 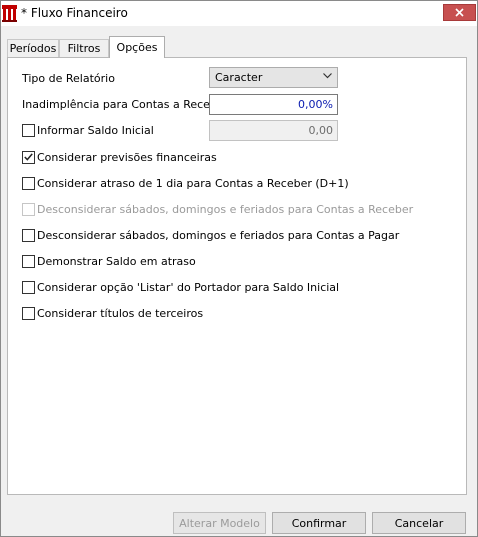 What do you see at coordinates (68, 78) in the screenshot?
I see `tipo-relatorio-label: Tipo de Relatório` at bounding box center [68, 78].